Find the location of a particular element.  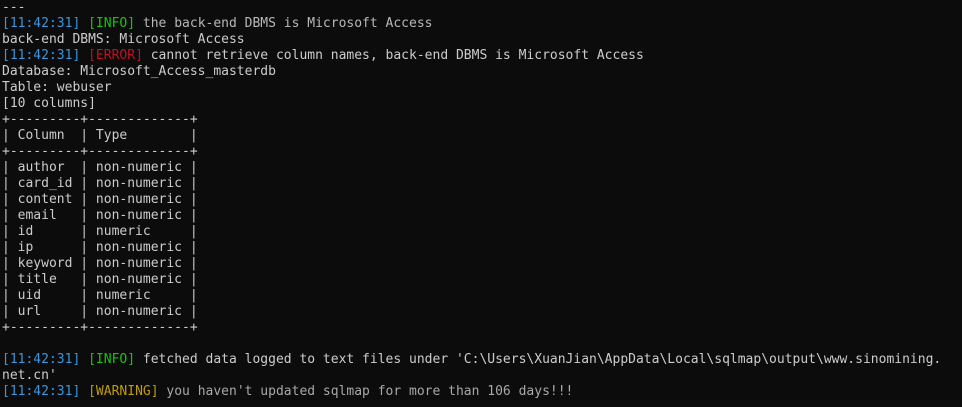

table-row: | content | non-numeric | is located at coordinates (100, 199).